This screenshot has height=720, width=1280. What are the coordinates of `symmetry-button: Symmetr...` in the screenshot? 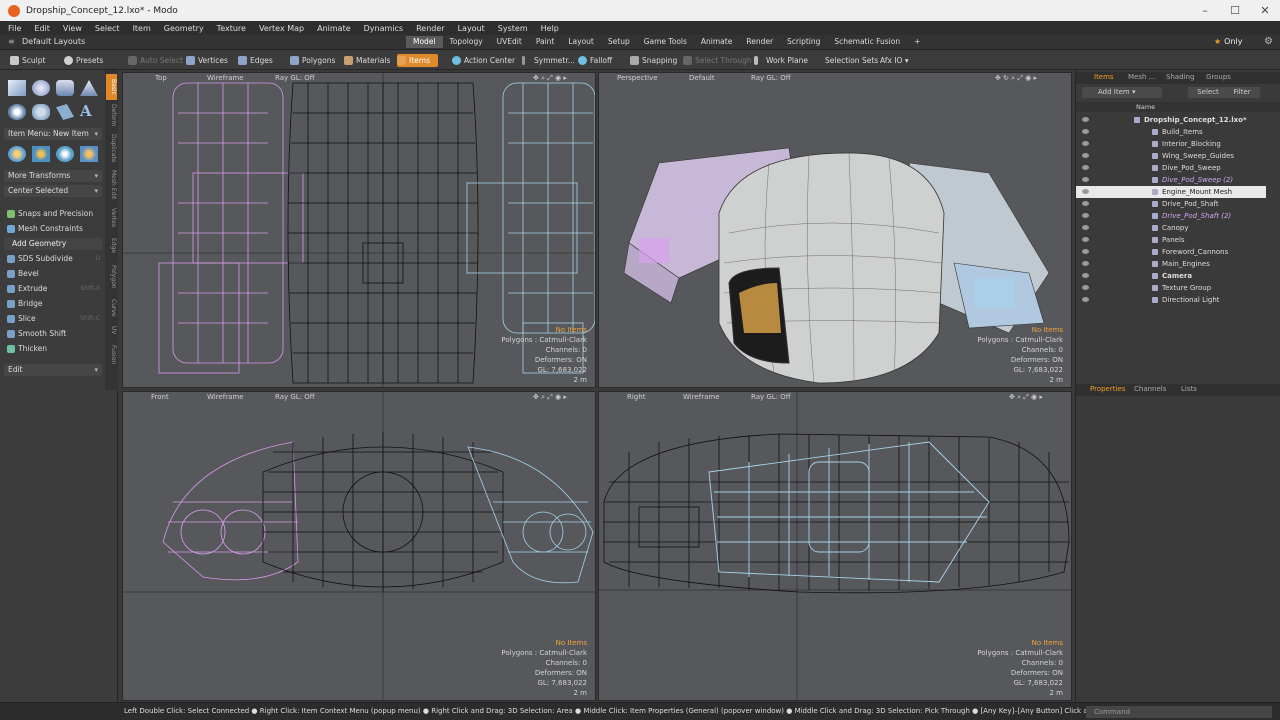 It's located at (548, 60).